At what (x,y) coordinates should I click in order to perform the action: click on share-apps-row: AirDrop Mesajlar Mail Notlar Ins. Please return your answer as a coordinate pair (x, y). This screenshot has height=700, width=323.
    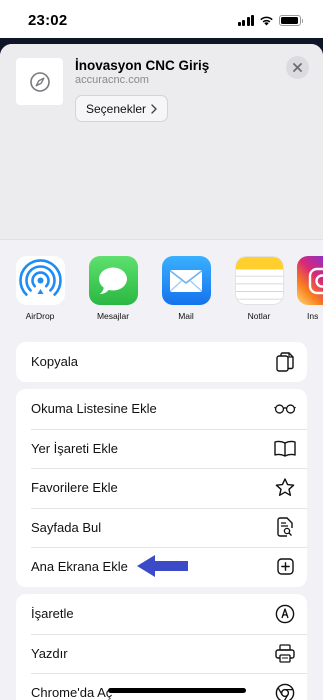
    Looking at the image, I should click on (161, 291).